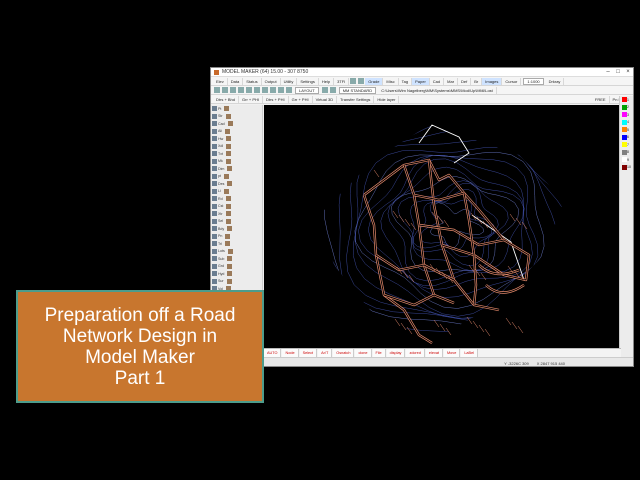  Describe the element at coordinates (273, 90) in the screenshot. I see `pan-icon` at that location.